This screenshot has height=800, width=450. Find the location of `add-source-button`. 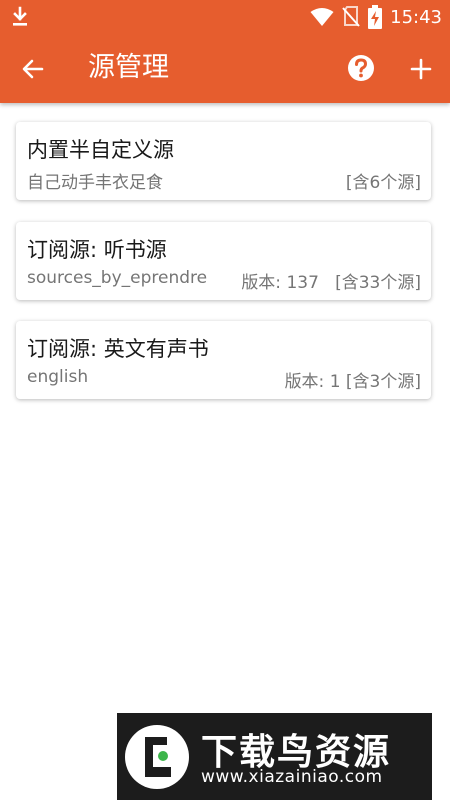

add-source-button is located at coordinates (421, 69).